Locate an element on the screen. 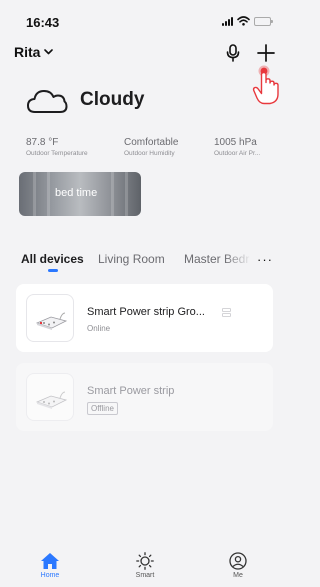 This screenshot has width=320, height=587. offline-badge: Offline is located at coordinates (102, 408).